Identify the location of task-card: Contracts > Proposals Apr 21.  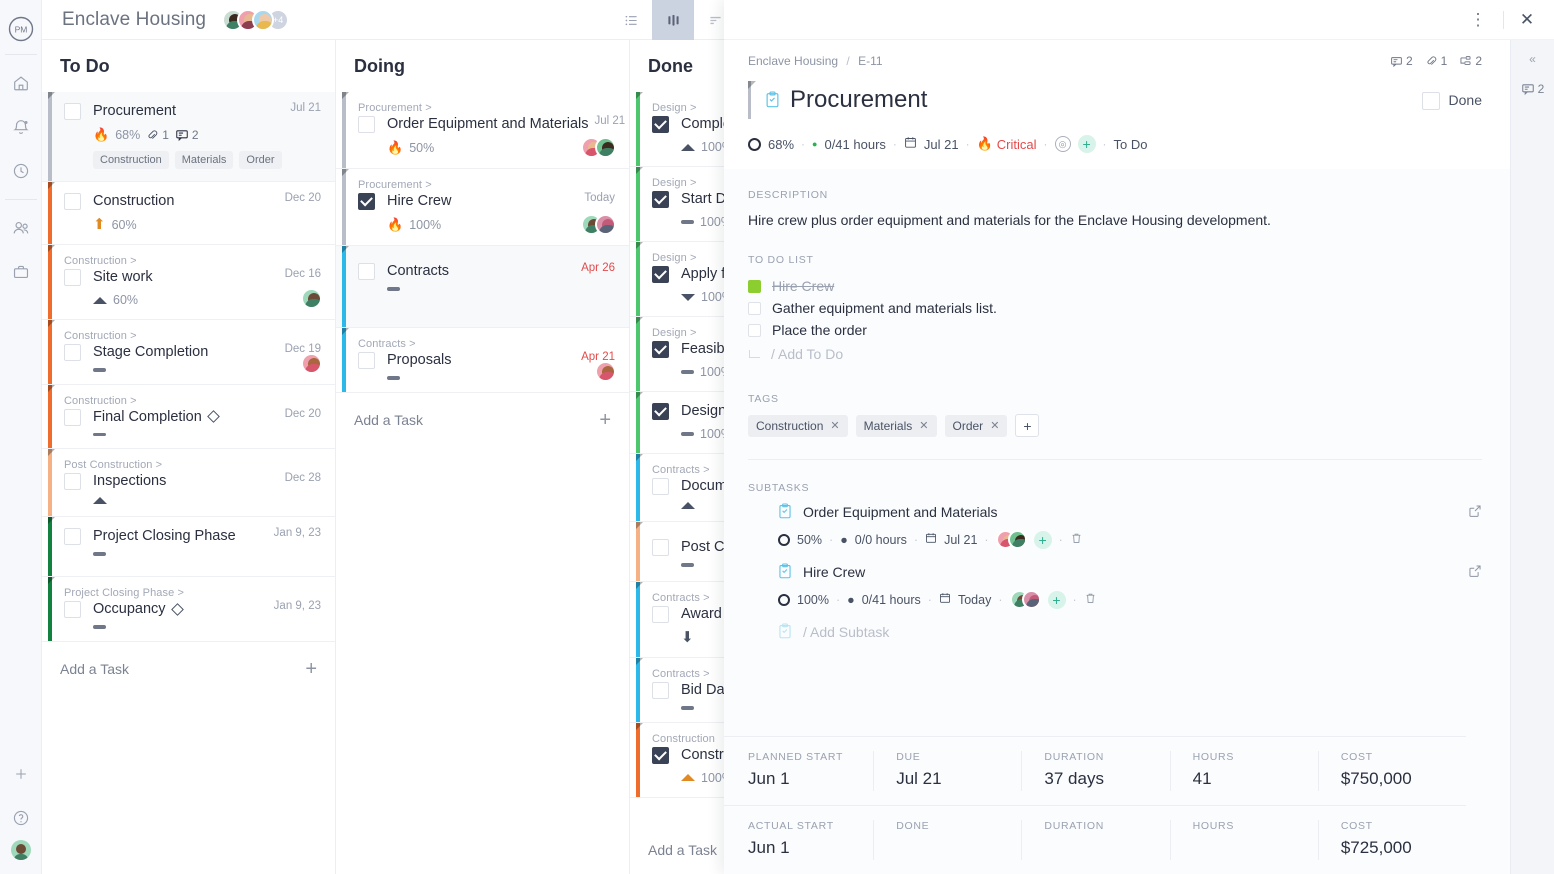
(482, 360).